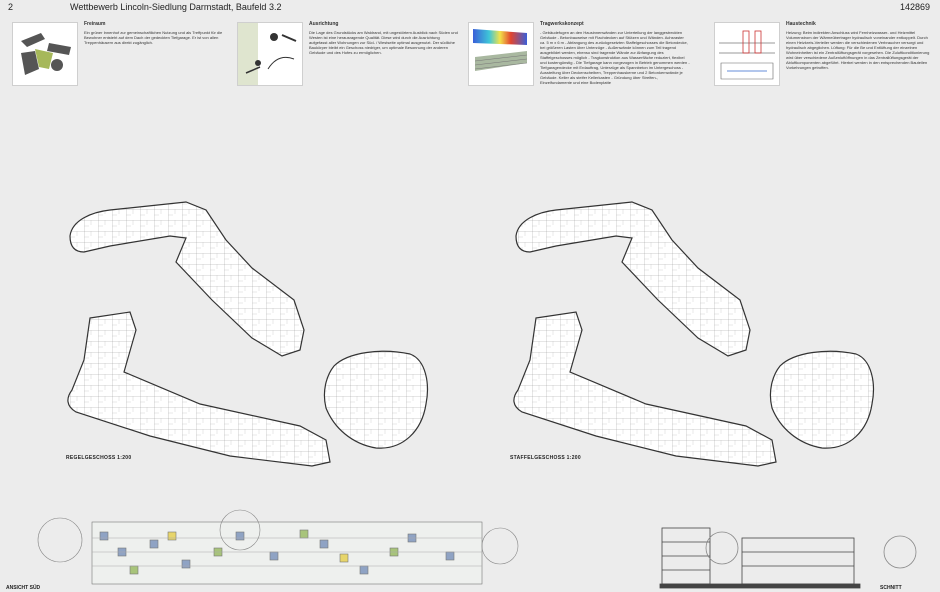 The height and width of the screenshot is (592, 940). I want to click on label-ansicht-sued: ANSICHT SÜD, so click(23, 588).